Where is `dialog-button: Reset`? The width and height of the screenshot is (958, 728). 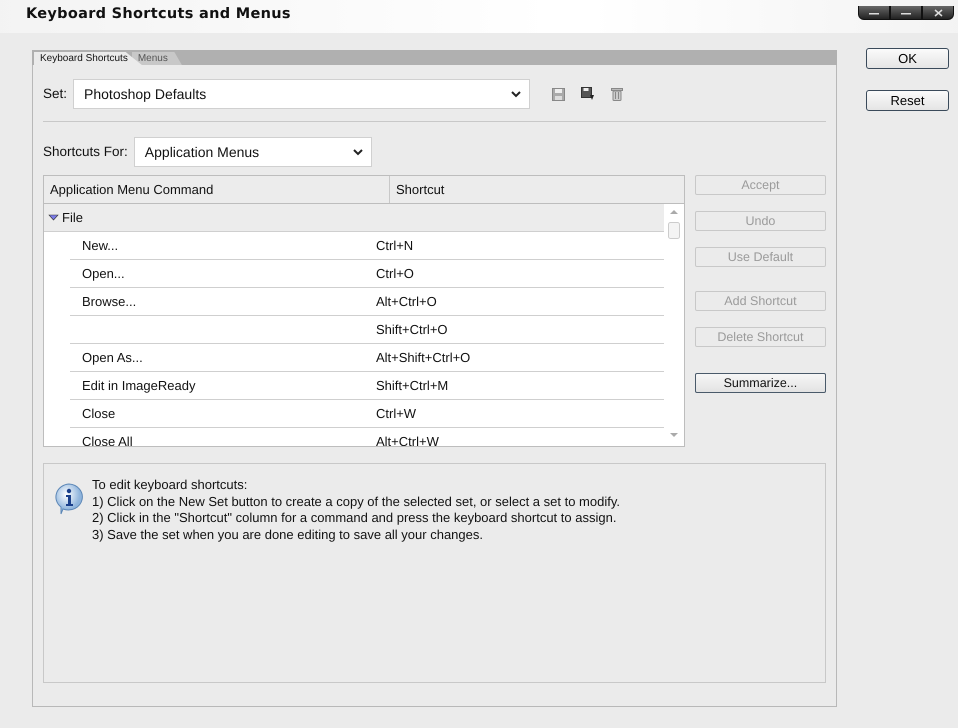 dialog-button: Reset is located at coordinates (907, 100).